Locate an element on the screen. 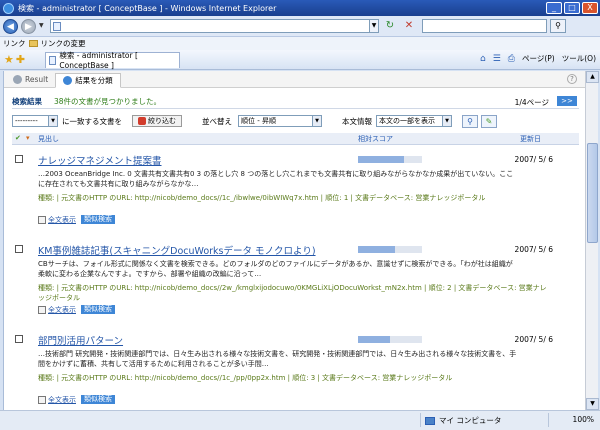 The width and height of the screenshot is (600, 430). status-bar: マイ コンピュータ 100% is located at coordinates (300, 420).